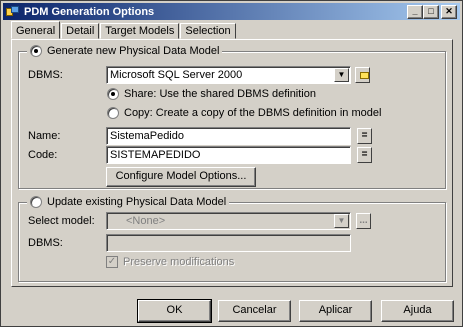 The width and height of the screenshot is (463, 327). I want to click on share-radio-dot, so click(113, 94).